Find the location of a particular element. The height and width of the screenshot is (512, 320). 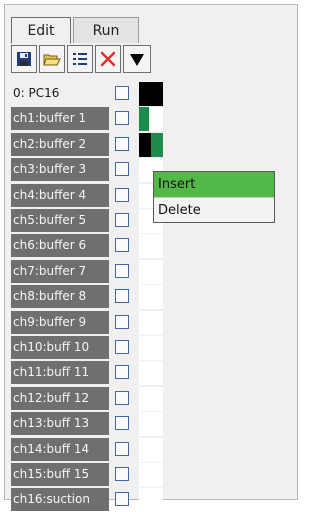

channel-label: ch1:buffer 1 is located at coordinates (60, 118).